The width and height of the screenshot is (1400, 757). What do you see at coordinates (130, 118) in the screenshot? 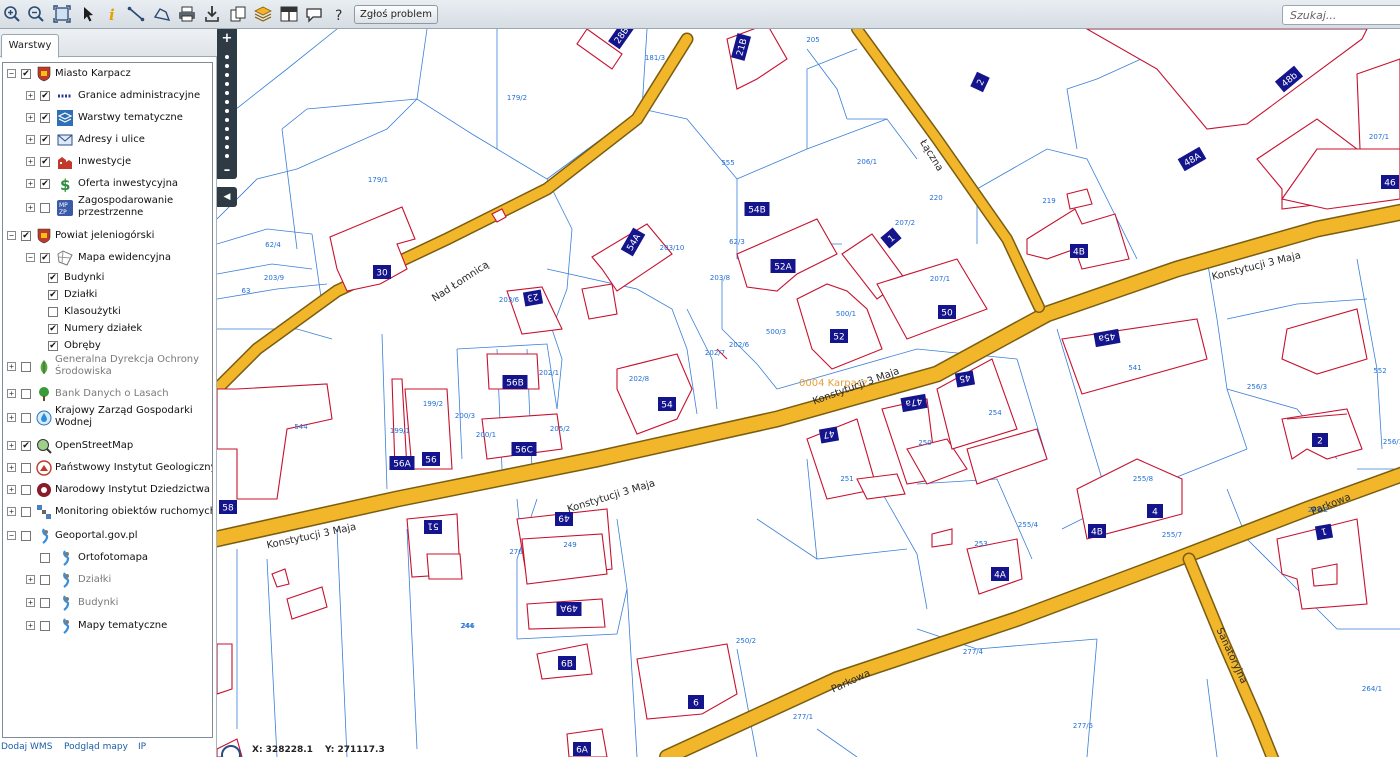
I see `layer-label: Warstwy tematyczne` at bounding box center [130, 118].